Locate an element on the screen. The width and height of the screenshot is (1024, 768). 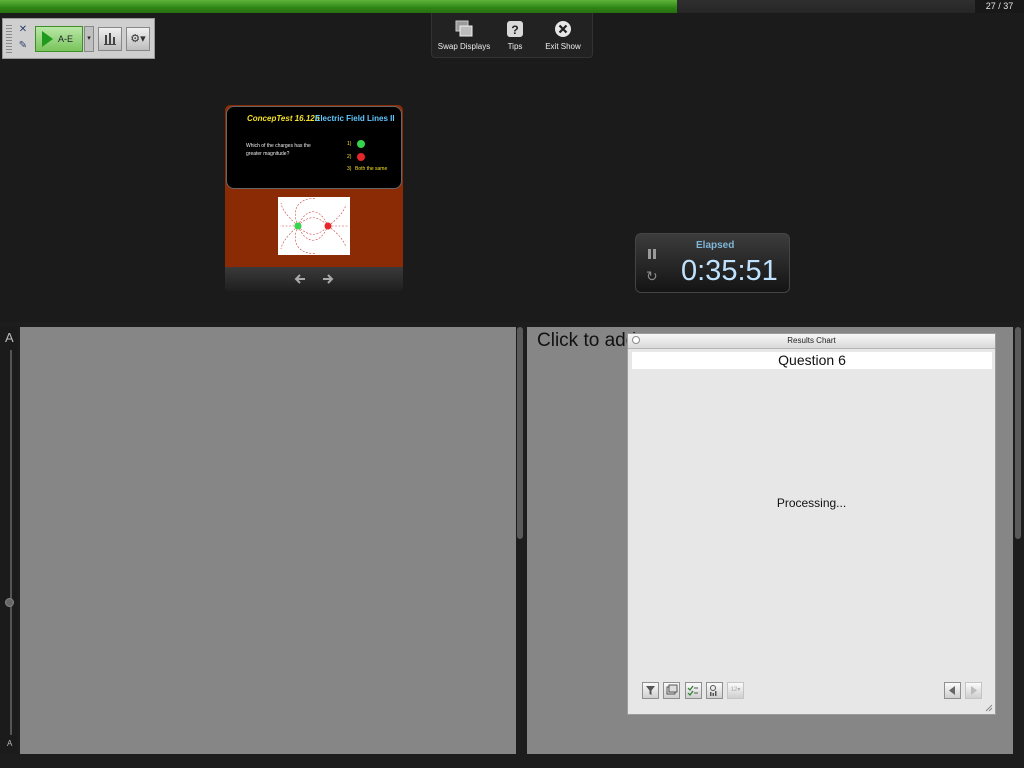
results-question-bar: Question 6 is located at coordinates (812, 360).